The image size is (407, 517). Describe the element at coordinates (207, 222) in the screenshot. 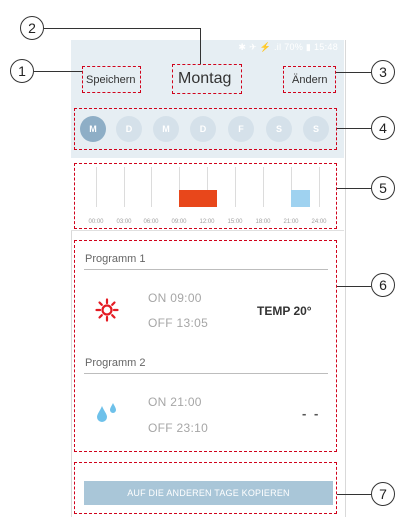

I see `timeline-label: 12:00` at that location.